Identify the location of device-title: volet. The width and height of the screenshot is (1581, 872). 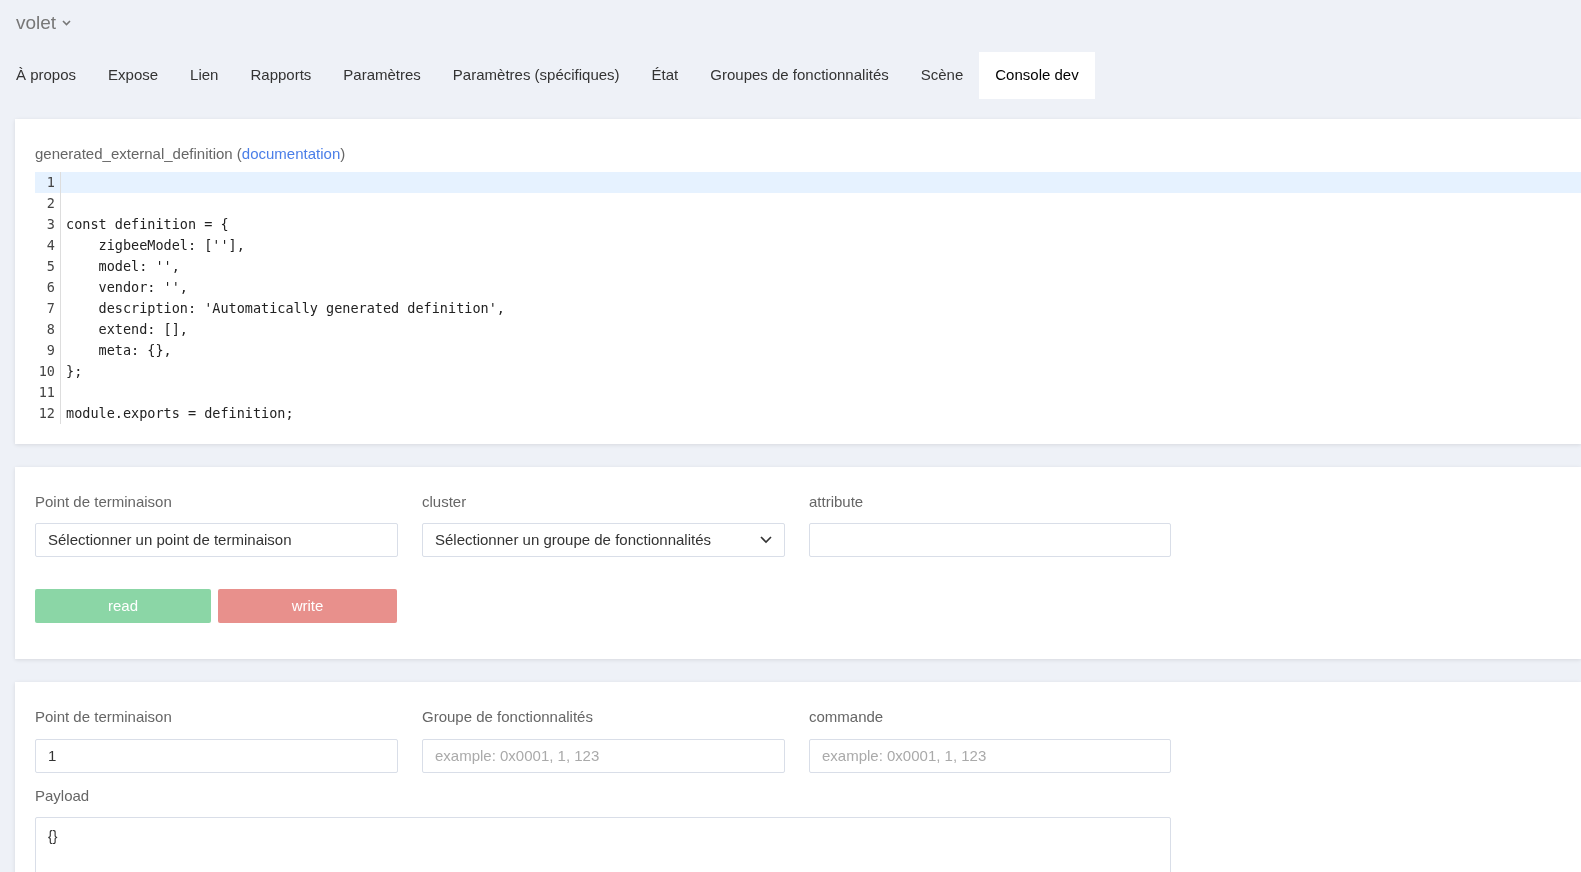
(36, 23).